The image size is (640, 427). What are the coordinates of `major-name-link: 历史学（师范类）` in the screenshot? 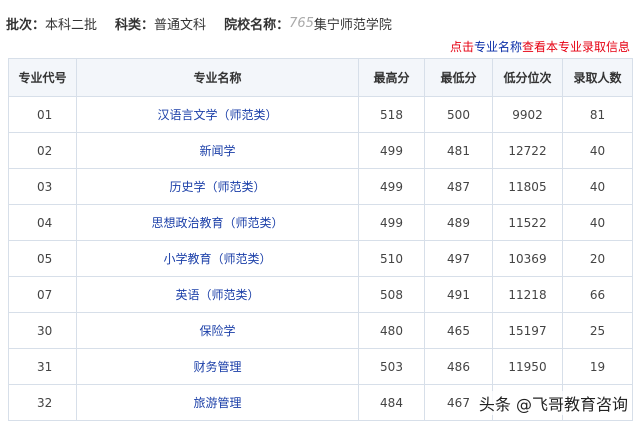 It's located at (217, 186).